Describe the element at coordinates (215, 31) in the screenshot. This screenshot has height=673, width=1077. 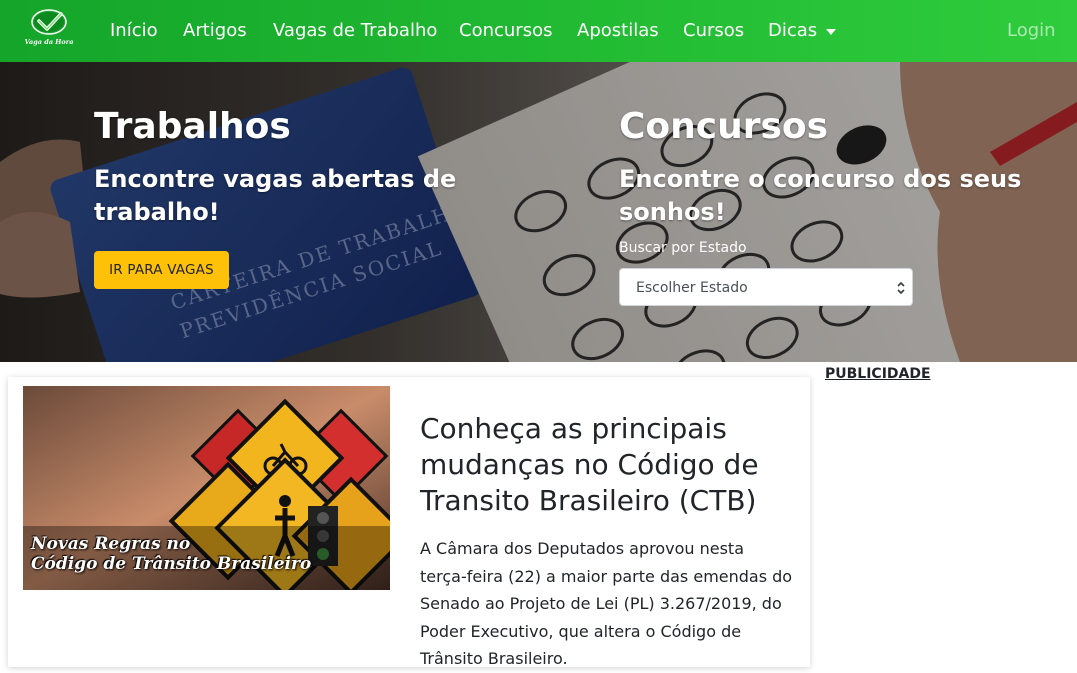
I see `nav-artigos: Artigos` at that location.